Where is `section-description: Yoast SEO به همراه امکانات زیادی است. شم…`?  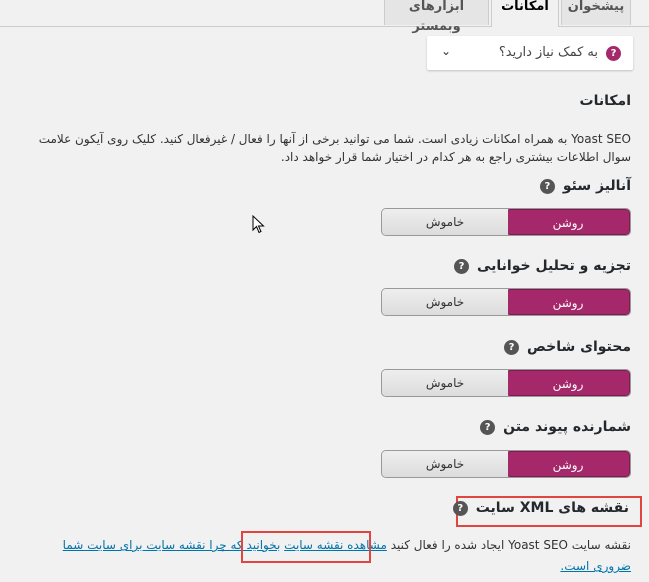 section-description: Yoast SEO به همراه امکانات زیادی است. شم… is located at coordinates (334, 148).